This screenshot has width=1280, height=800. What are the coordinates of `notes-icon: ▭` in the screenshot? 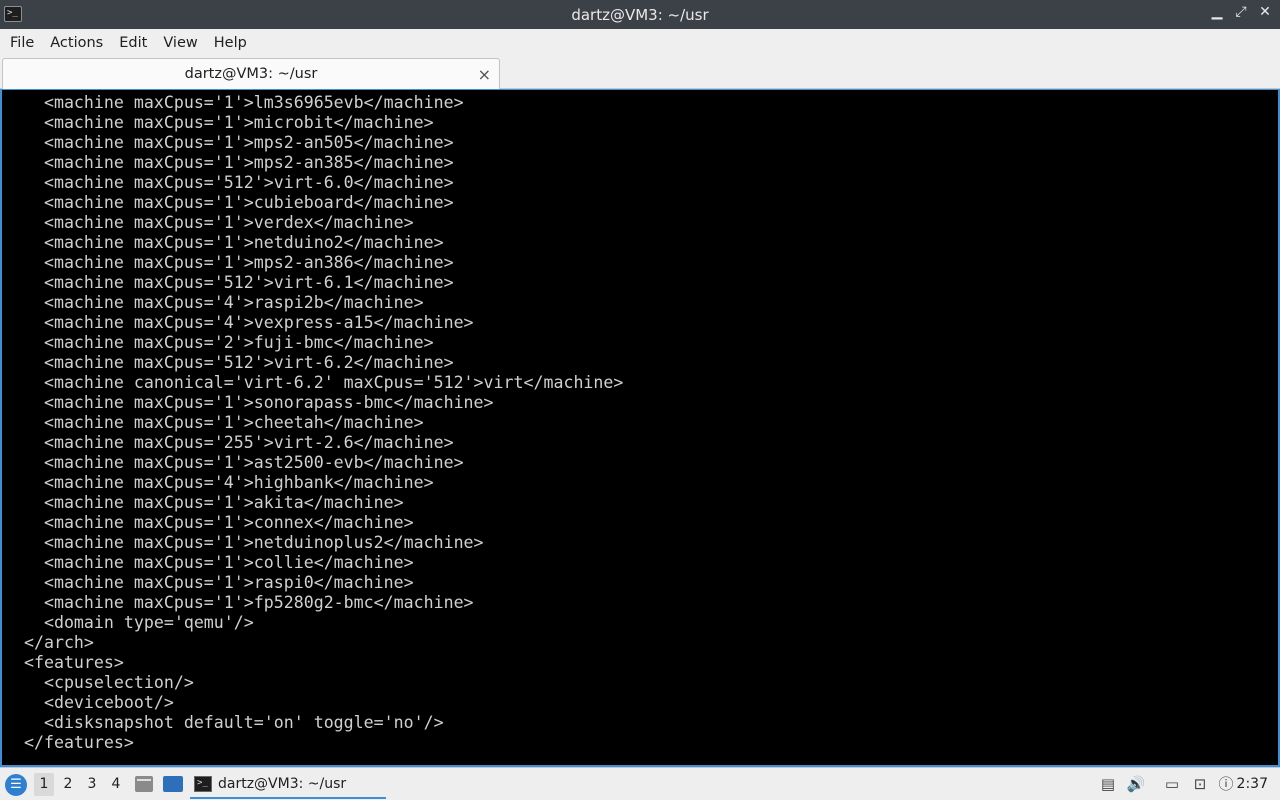 It's located at (1172, 784).